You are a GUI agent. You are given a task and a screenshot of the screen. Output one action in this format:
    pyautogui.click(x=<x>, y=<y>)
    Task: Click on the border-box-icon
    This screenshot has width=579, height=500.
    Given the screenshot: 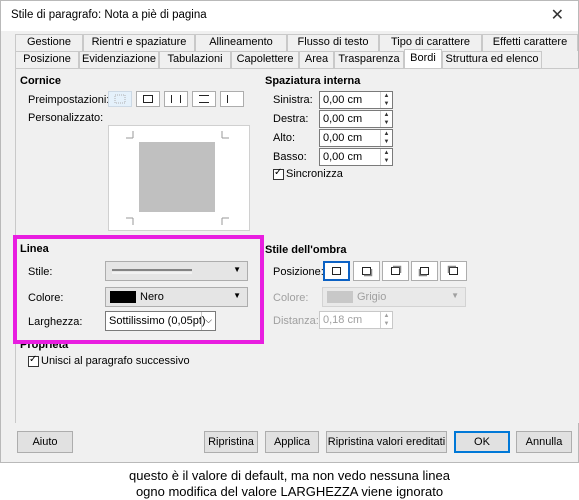 What is the action you would take?
    pyautogui.click(x=148, y=99)
    